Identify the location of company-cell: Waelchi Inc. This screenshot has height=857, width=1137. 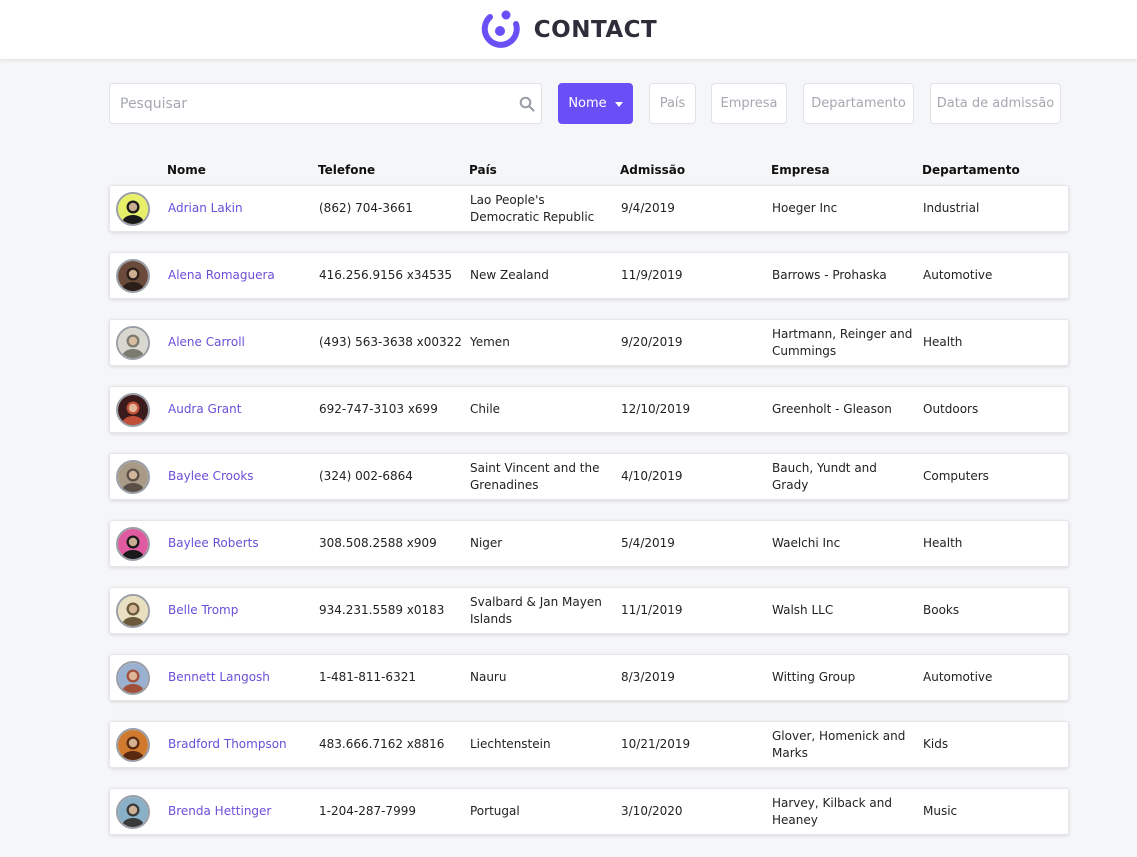
(843, 543).